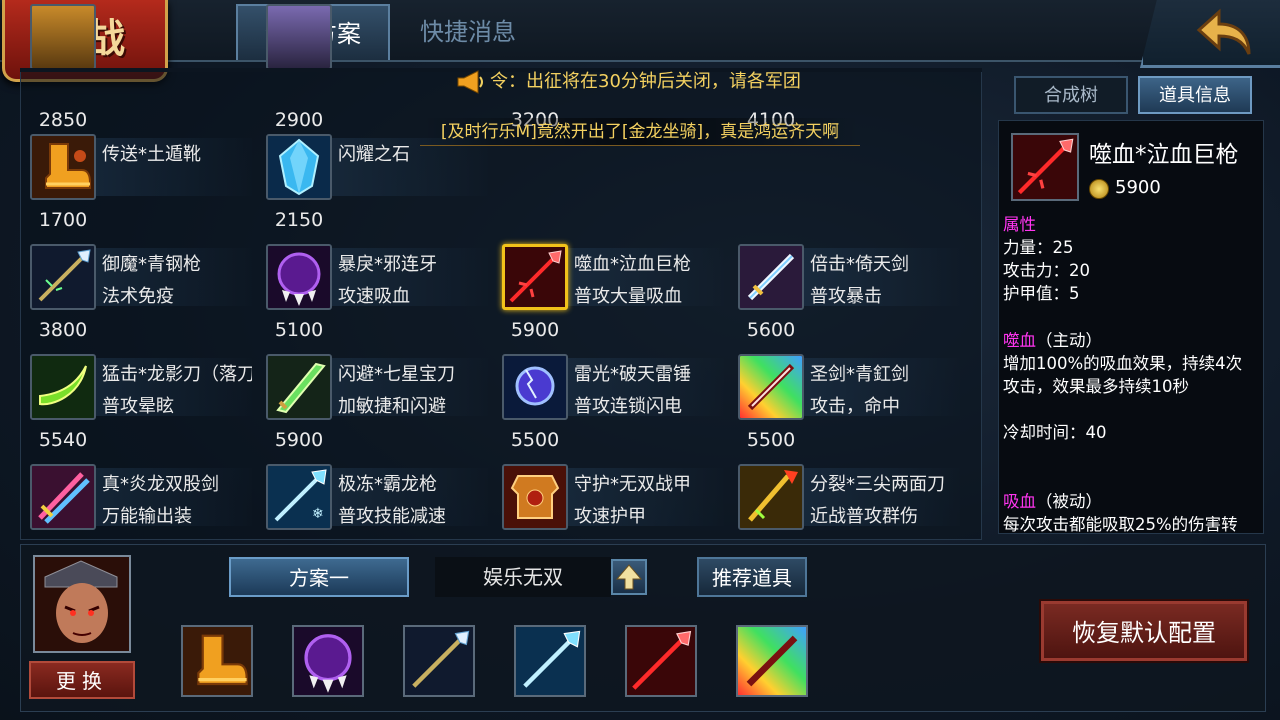  I want to click on item-price: 2900, so click(299, 120).